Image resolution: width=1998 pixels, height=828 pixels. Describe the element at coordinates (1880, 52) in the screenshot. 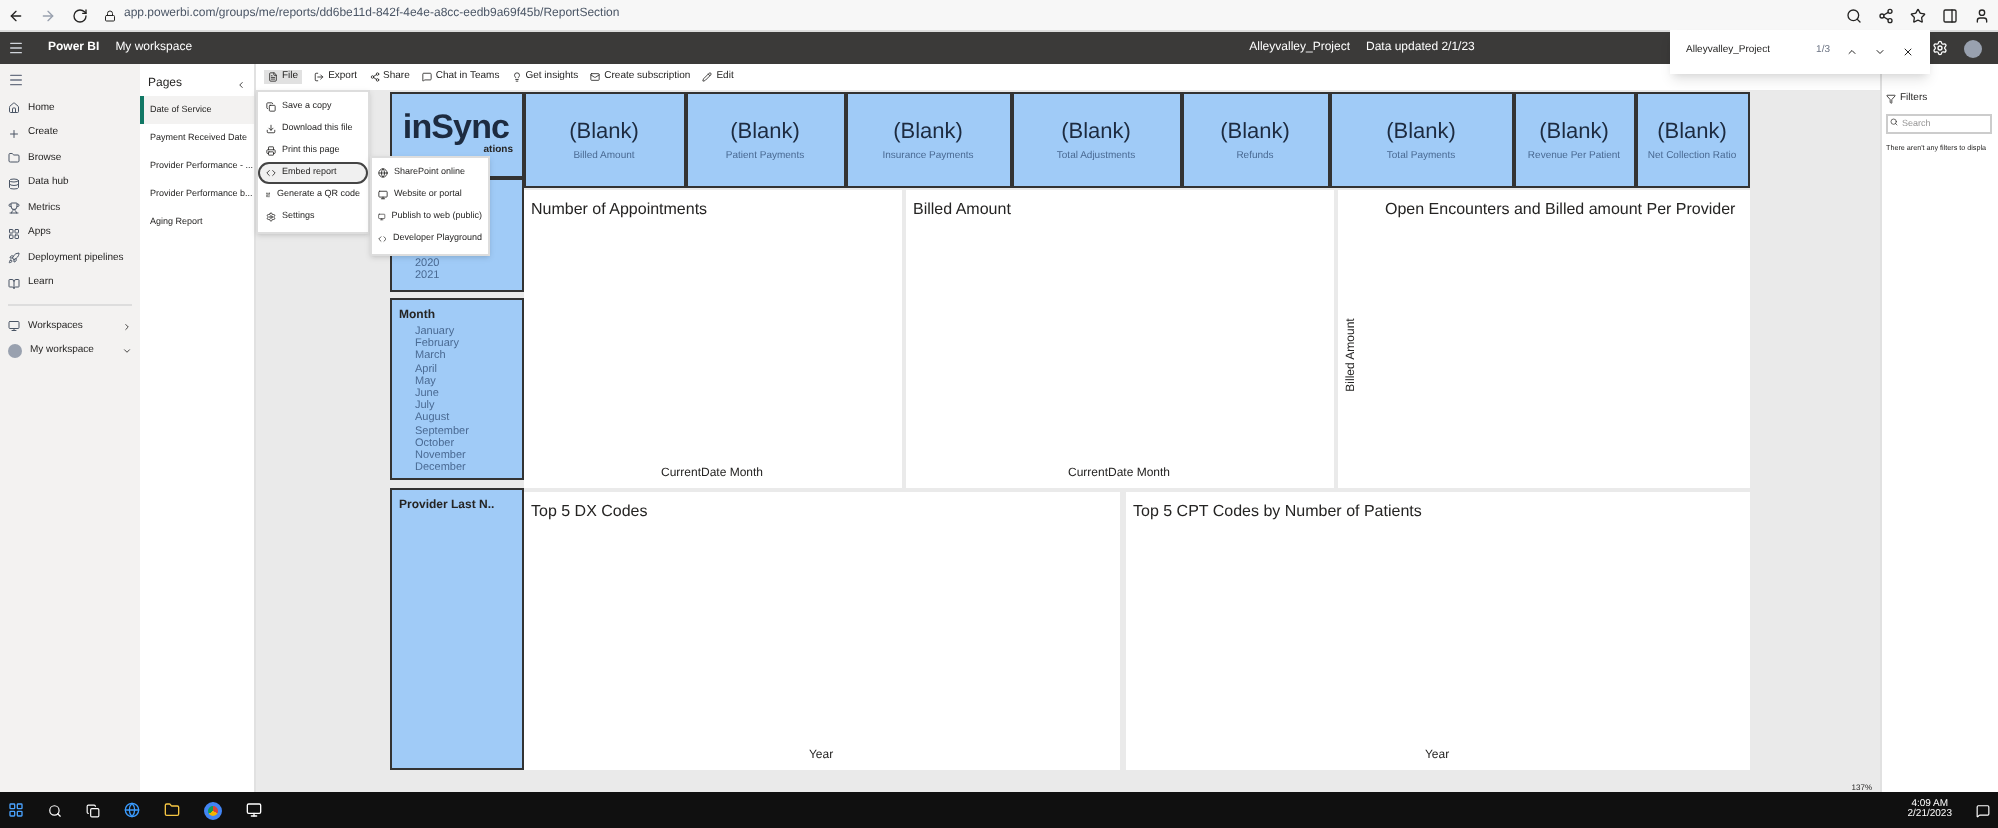

I see `next-icon` at that location.